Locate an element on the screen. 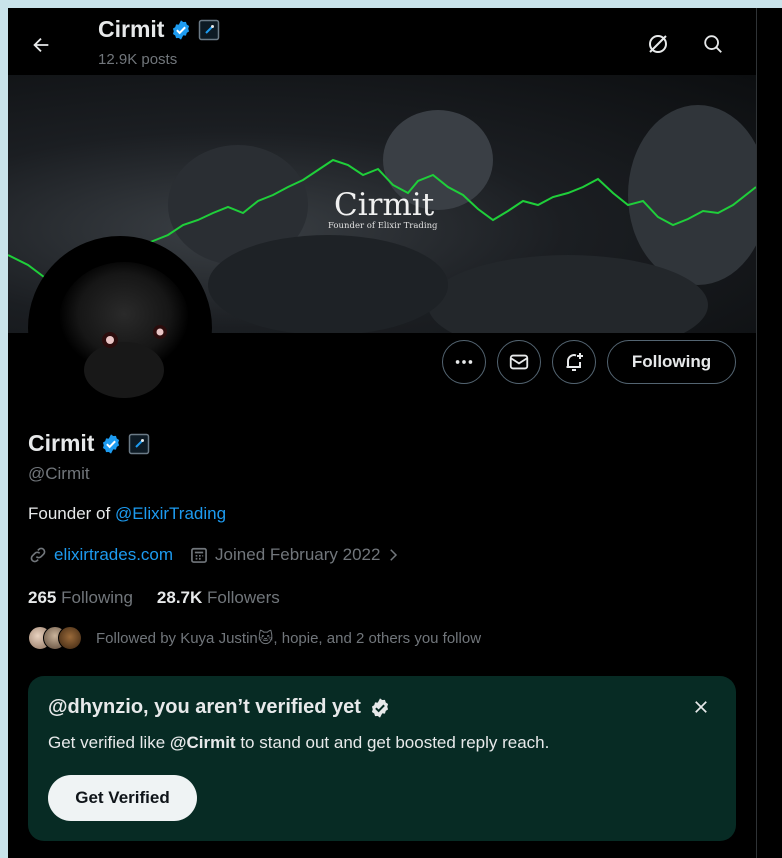 This screenshot has height=858, width=782. followed-by-suffix: , hopie, and 2 others you follow is located at coordinates (377, 638).